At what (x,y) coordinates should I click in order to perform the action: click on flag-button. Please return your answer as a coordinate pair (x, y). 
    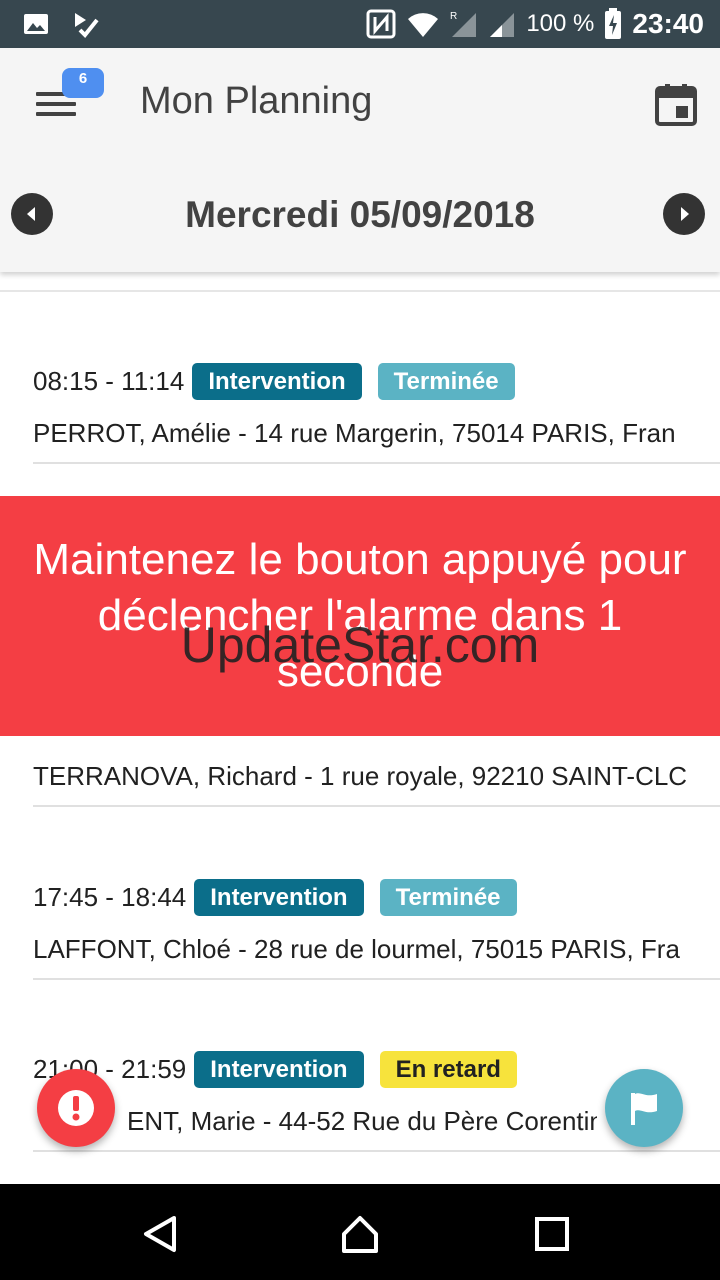
    Looking at the image, I should click on (644, 1108).